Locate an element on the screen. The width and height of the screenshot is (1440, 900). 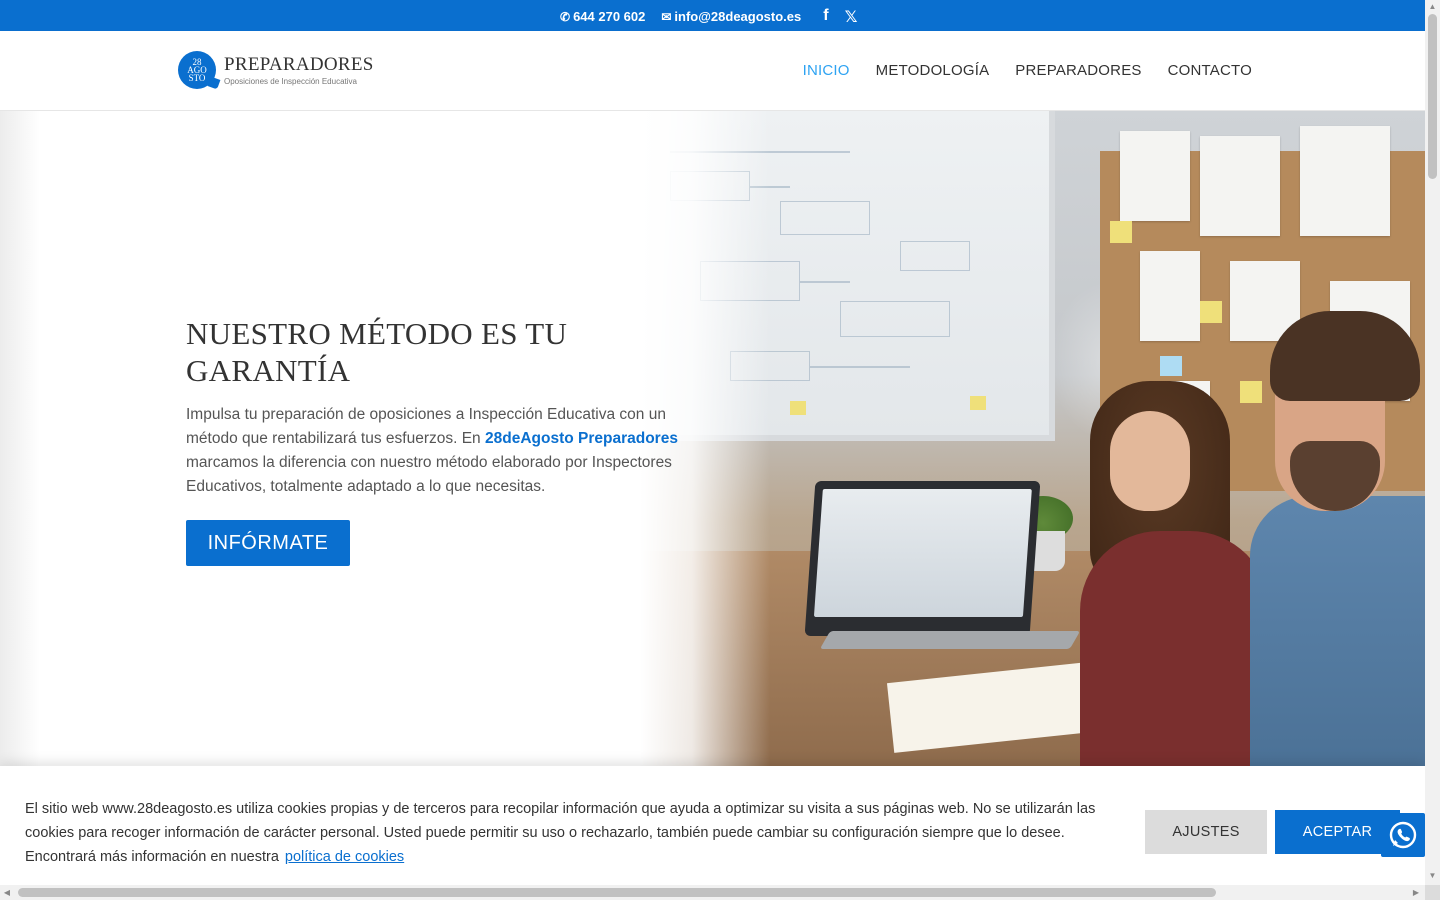
man-figure is located at coordinates (1337, 541).